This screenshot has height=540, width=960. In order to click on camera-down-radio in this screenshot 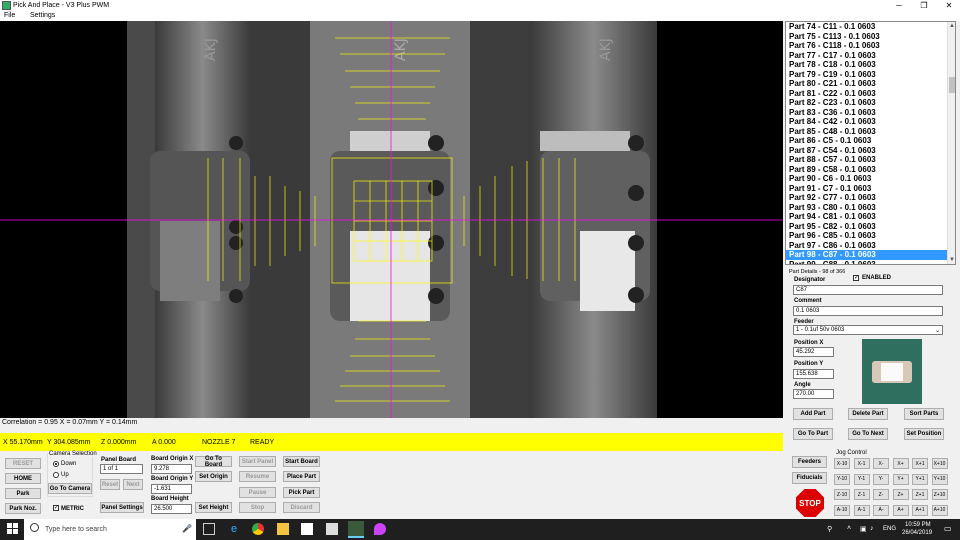, I will do `click(56, 464)`.